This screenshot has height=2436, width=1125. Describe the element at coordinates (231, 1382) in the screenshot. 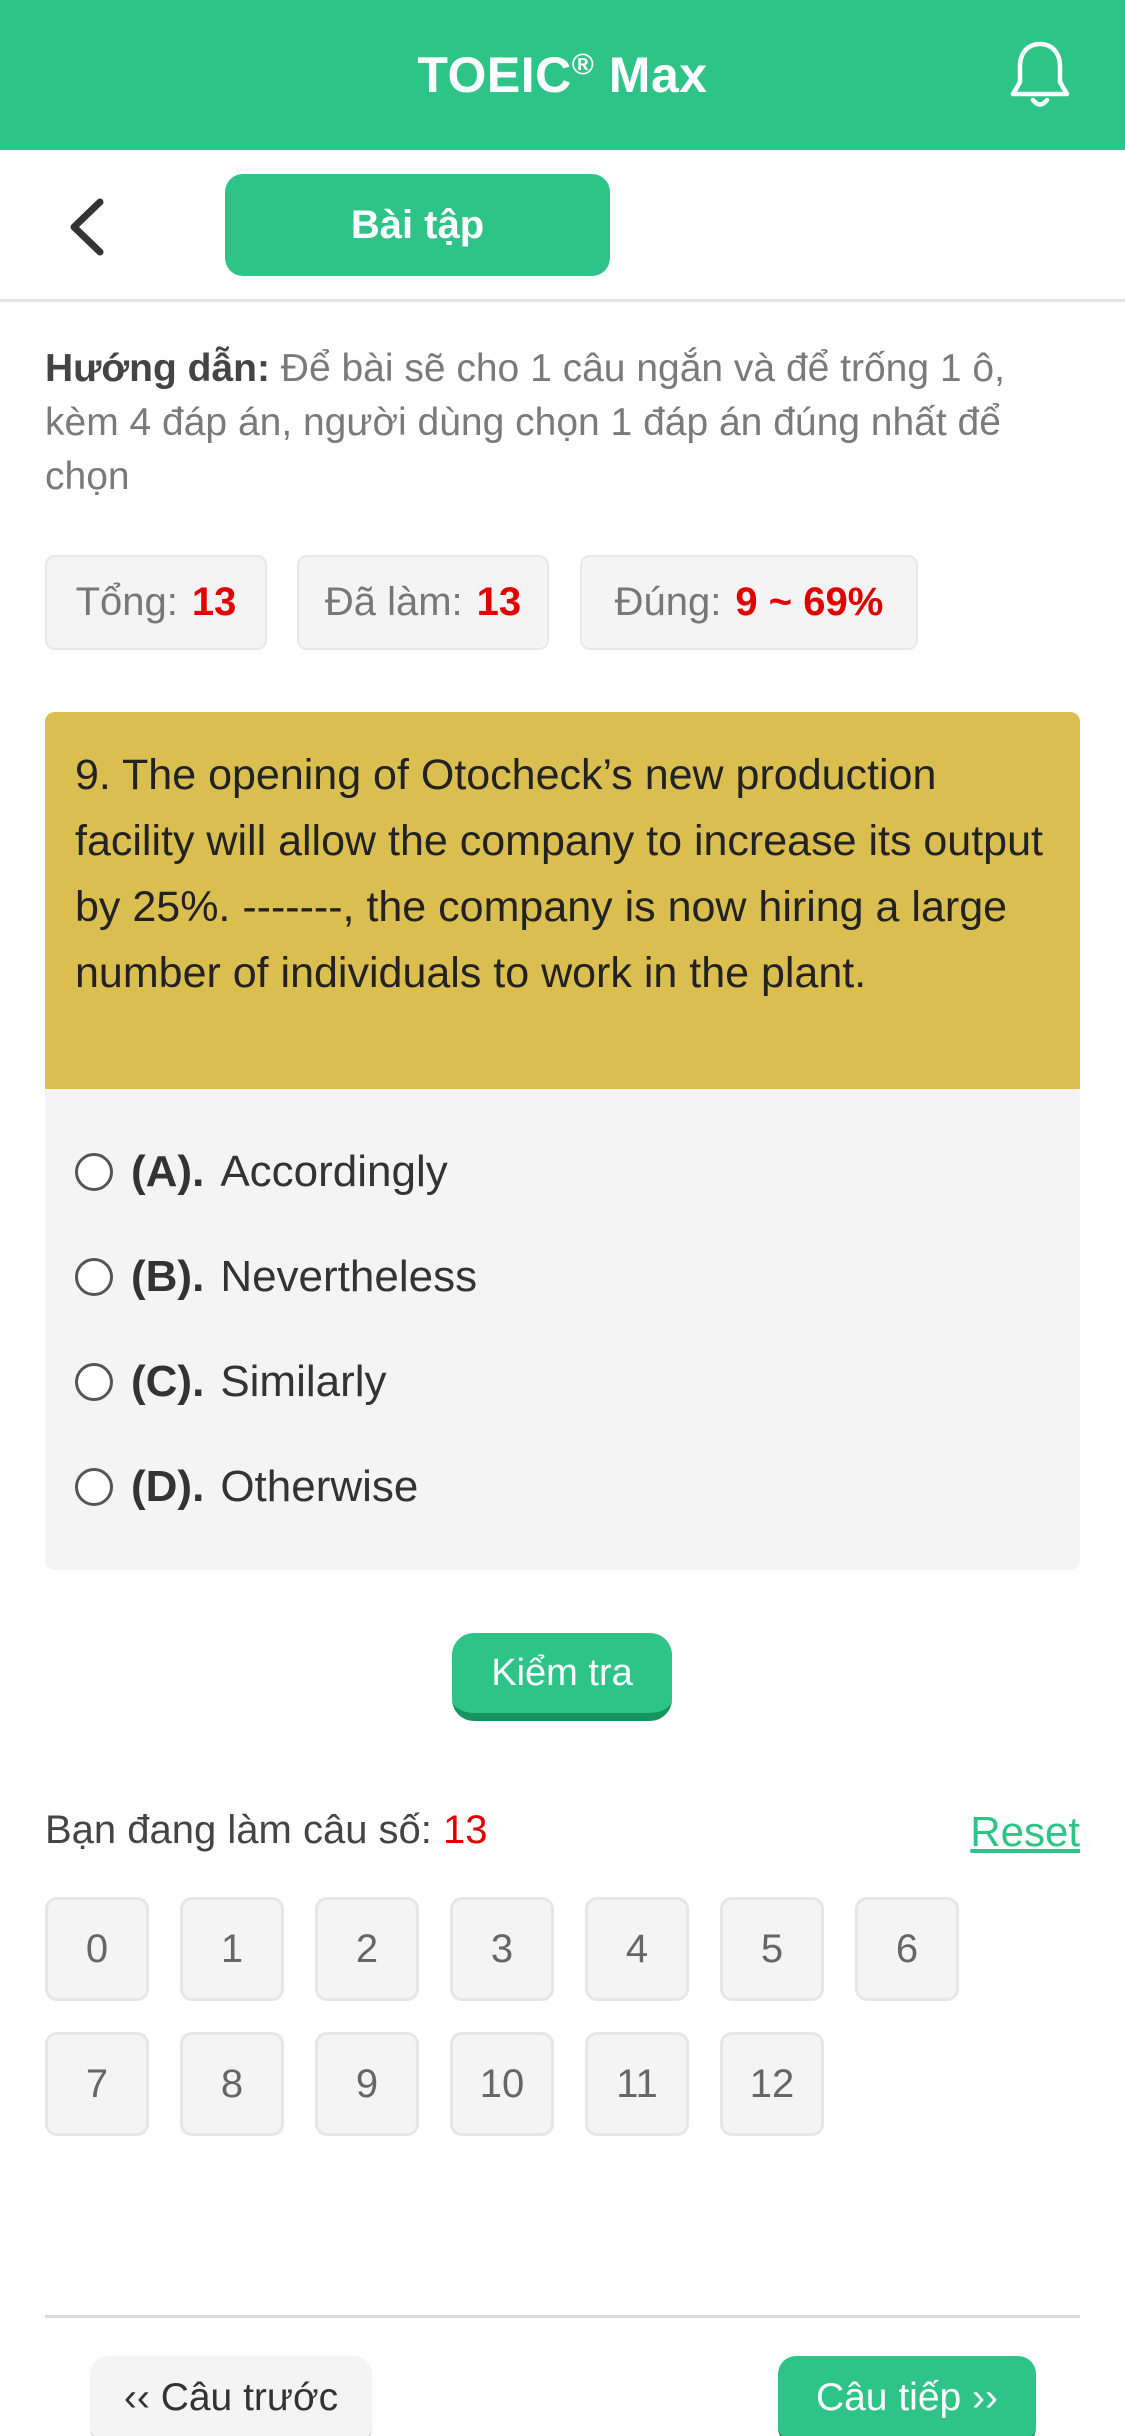

I see `option-c: (C). Similarly` at that location.